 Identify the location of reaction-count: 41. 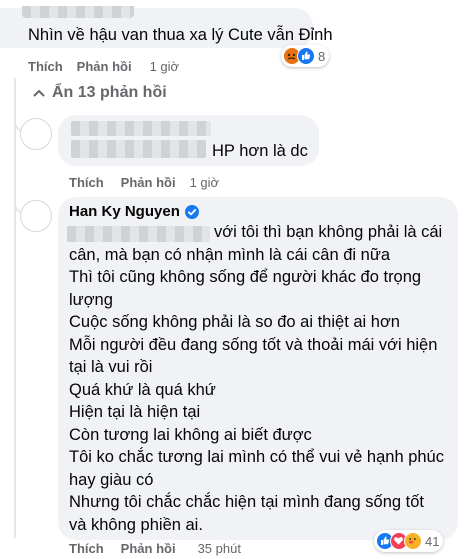
(432, 541).